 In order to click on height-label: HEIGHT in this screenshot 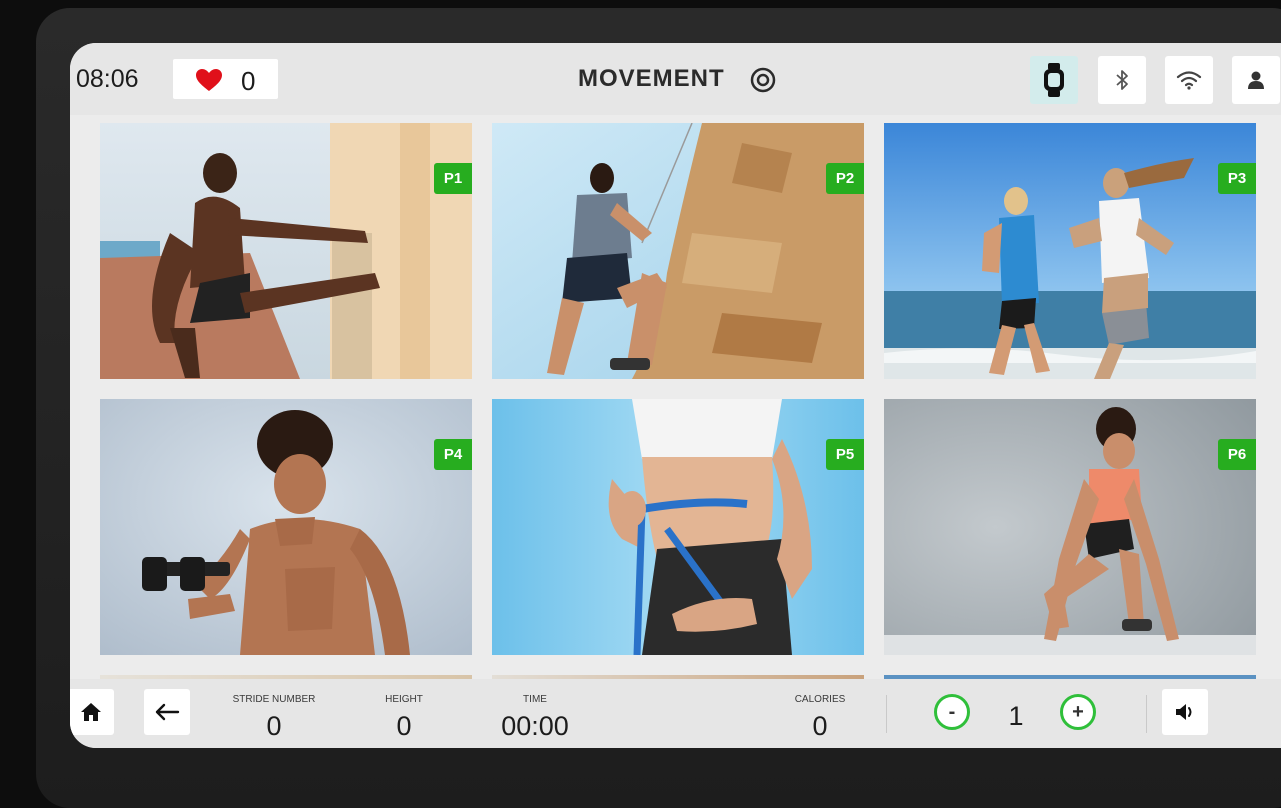, I will do `click(404, 699)`.